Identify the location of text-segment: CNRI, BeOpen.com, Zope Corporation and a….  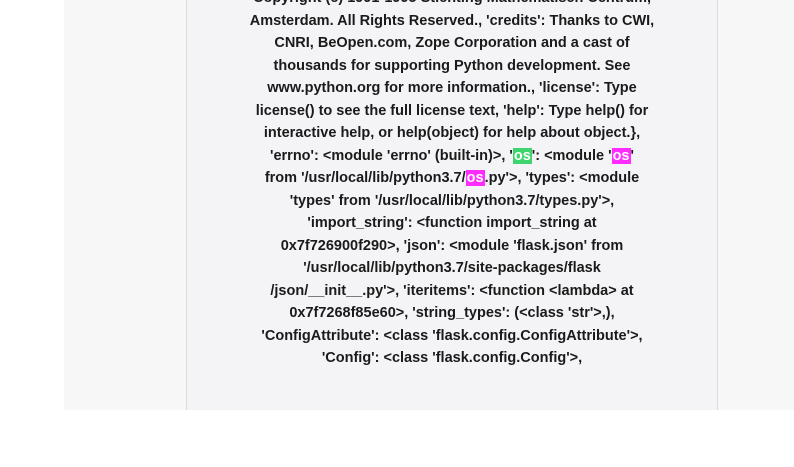
(452, 43).